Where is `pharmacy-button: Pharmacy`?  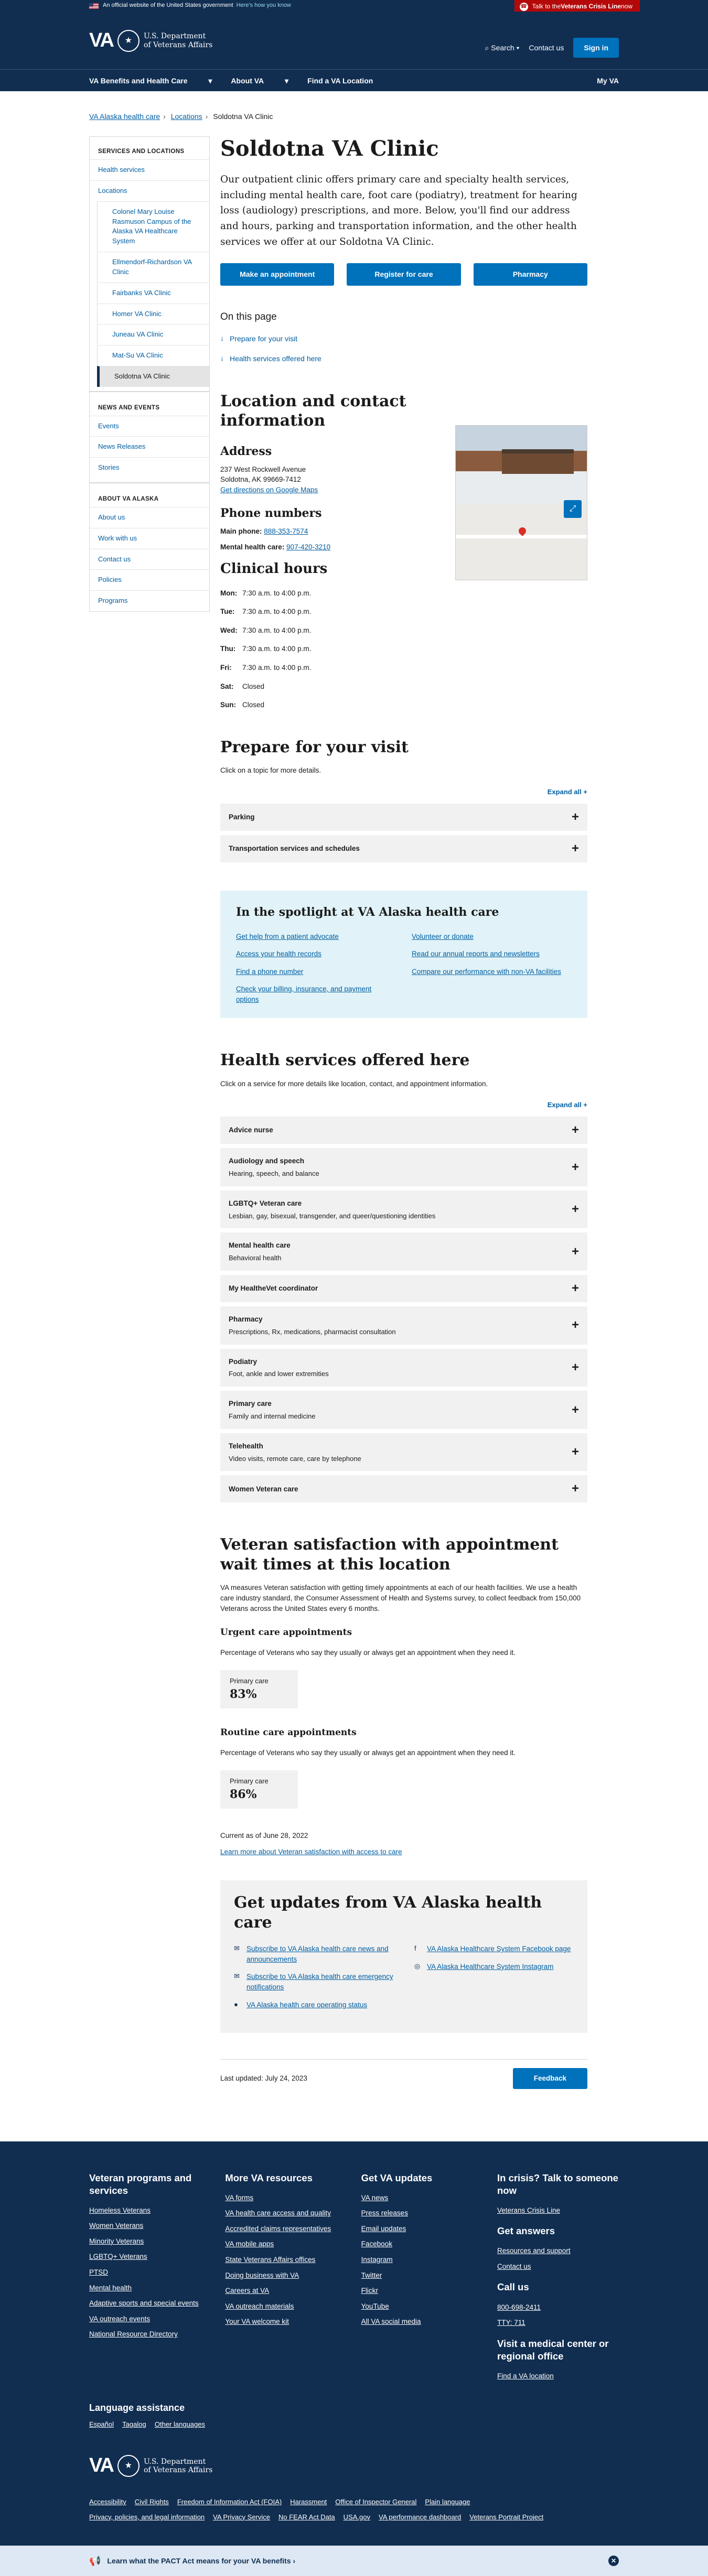
pharmacy-button: Pharmacy is located at coordinates (530, 274).